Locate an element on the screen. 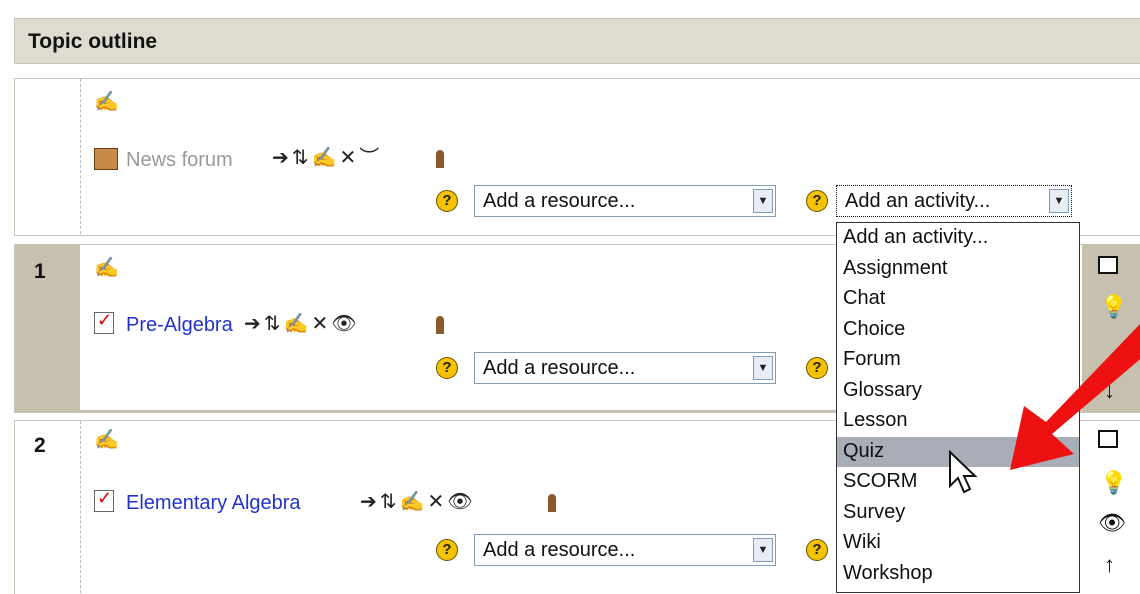 Image resolution: width=1140 pixels, height=594 pixels. move-up-icon: ↑ is located at coordinates (1109, 565).